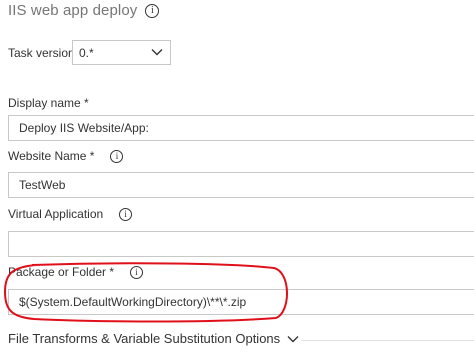 Image resolution: width=474 pixels, height=359 pixels. Describe the element at coordinates (388, 340) in the screenshot. I see `section-divider` at that location.